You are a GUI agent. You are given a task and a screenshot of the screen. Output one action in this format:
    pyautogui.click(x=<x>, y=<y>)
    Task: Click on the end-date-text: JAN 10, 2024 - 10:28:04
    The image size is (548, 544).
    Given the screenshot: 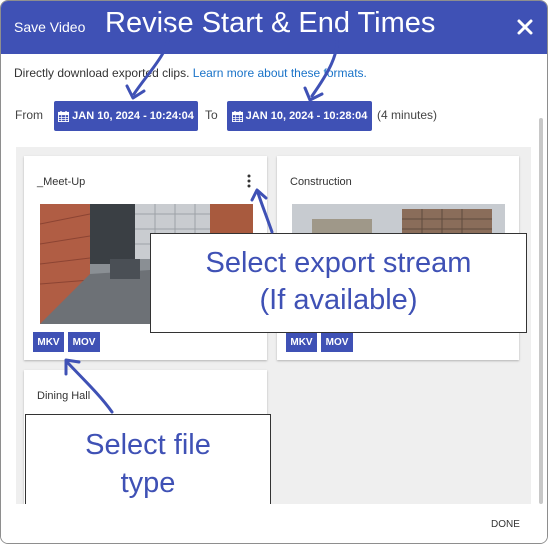 What is the action you would take?
    pyautogui.click(x=306, y=116)
    